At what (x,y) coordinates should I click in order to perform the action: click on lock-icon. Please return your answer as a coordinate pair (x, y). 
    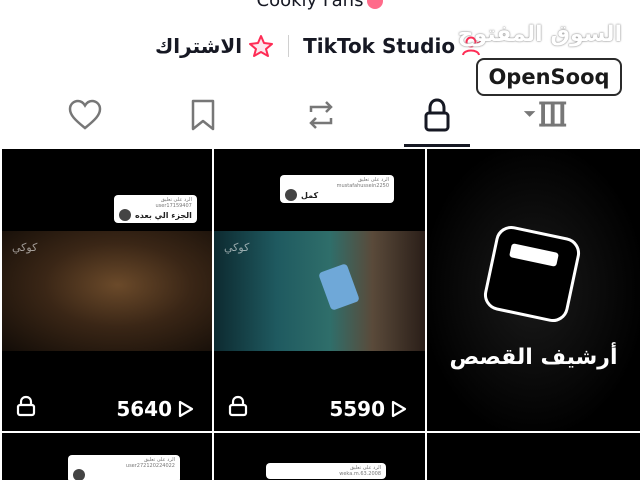
    Looking at the image, I should click on (437, 115).